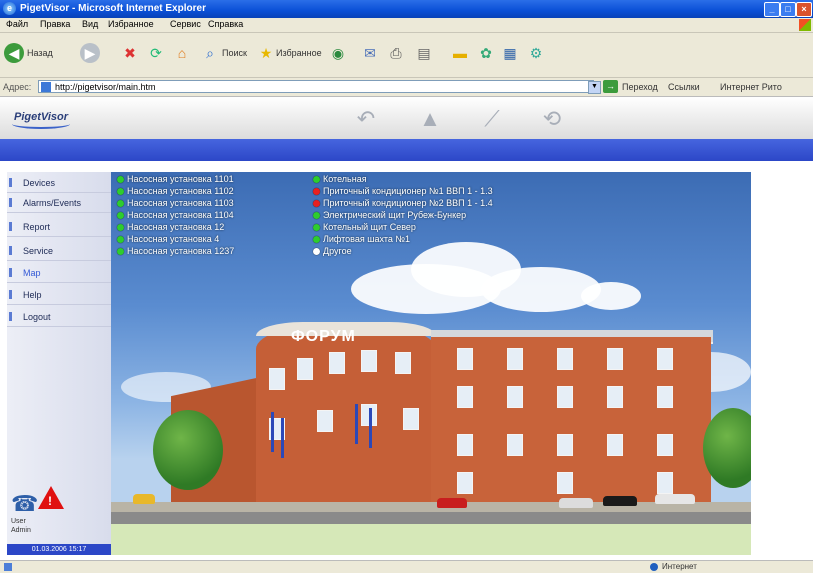 The image size is (813, 573). Describe the element at coordinates (176, 227) in the screenshot. I see `status-label: Насосная установка 12` at that location.